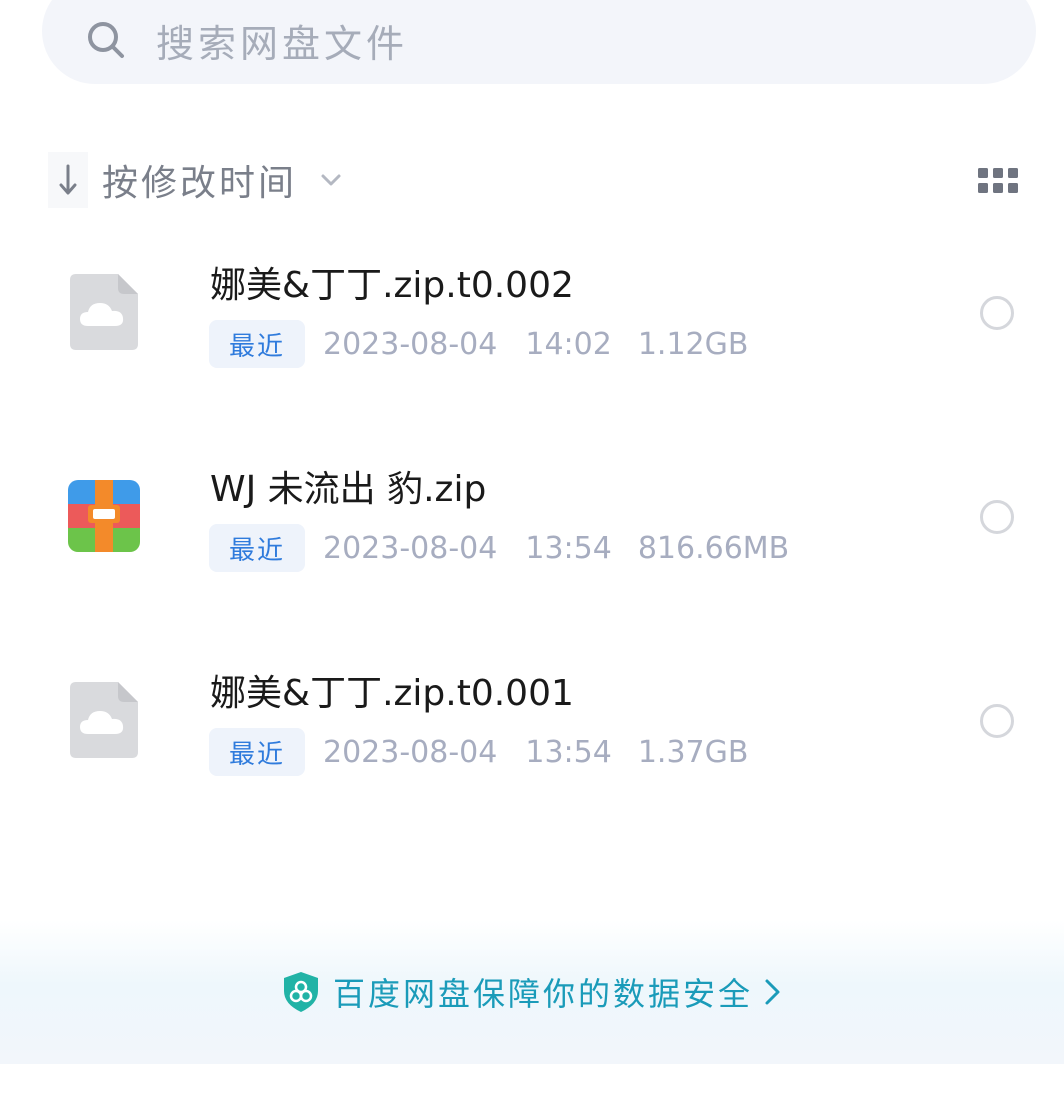  Describe the element at coordinates (348, 489) in the screenshot. I see `file-name: WJ 未流出 豹.zip` at that location.